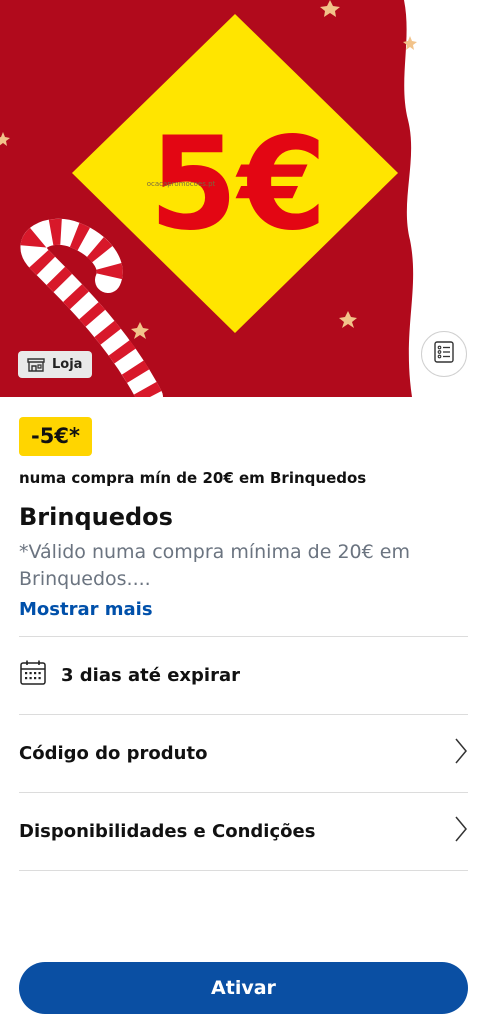 Image resolution: width=487 pixels, height=1024 pixels. What do you see at coordinates (181, 184) in the screenshot?
I see `watermark-text: ocacapromocoes.pt` at bounding box center [181, 184].